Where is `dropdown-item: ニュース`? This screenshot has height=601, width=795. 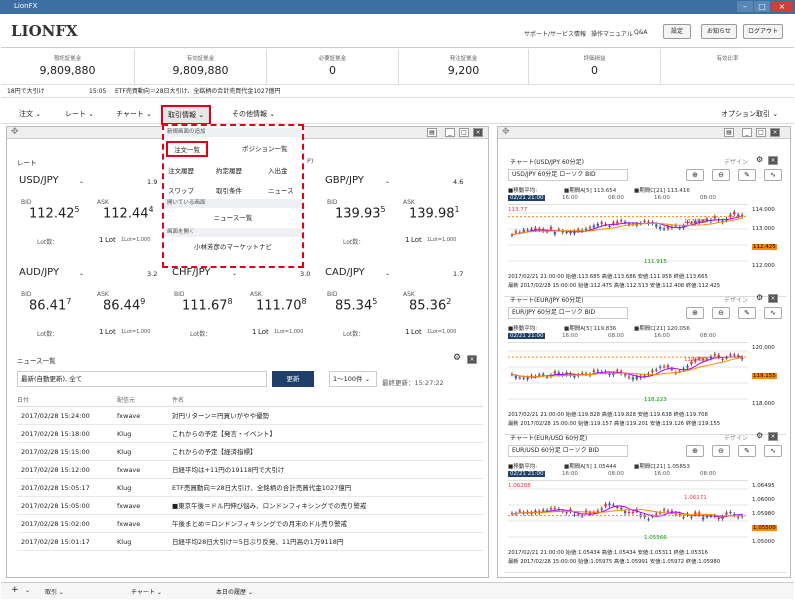
dropdown-item: ニュース is located at coordinates (281, 190).